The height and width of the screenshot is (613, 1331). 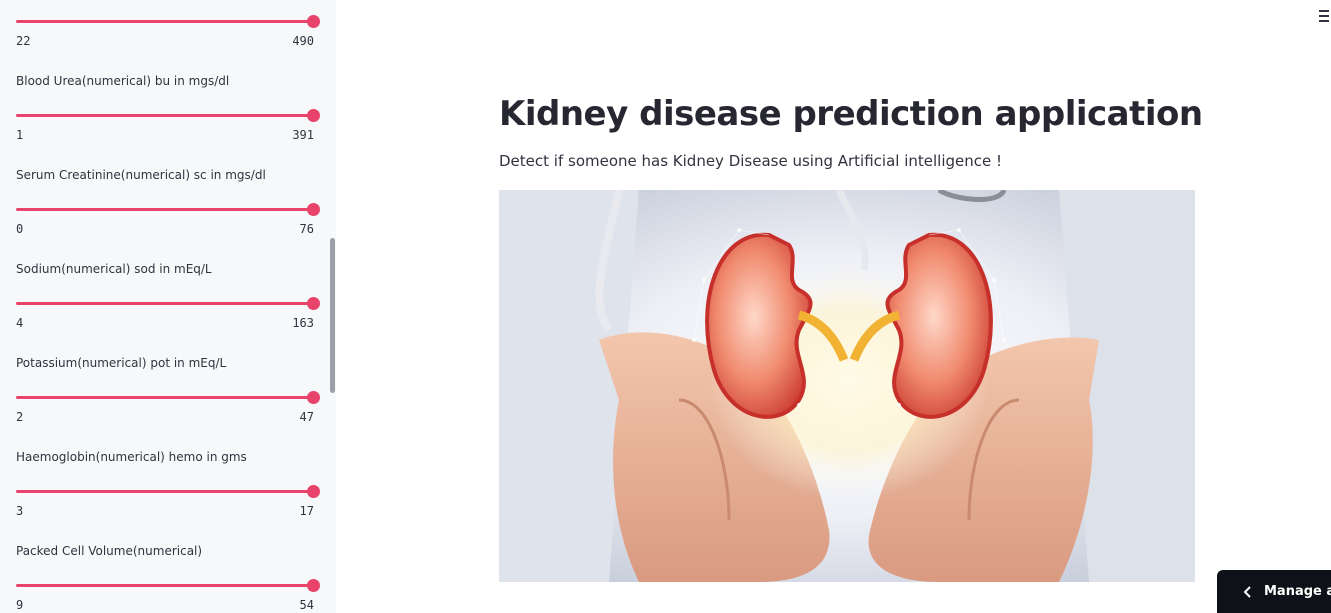 What do you see at coordinates (141, 175) in the screenshot?
I see `slider-label: Serum Creatinine(numerical) sc in mgs/dl` at bounding box center [141, 175].